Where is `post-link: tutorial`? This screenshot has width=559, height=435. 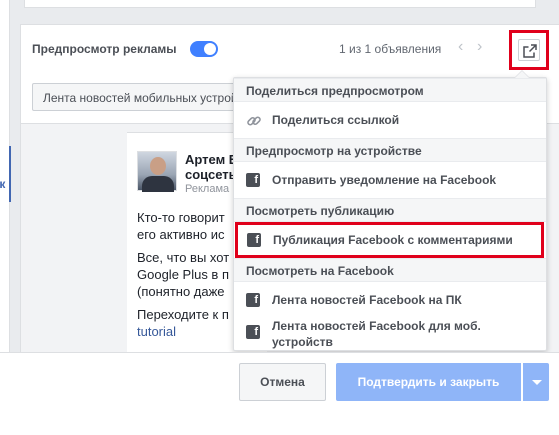
post-link: tutorial is located at coordinates (156, 331).